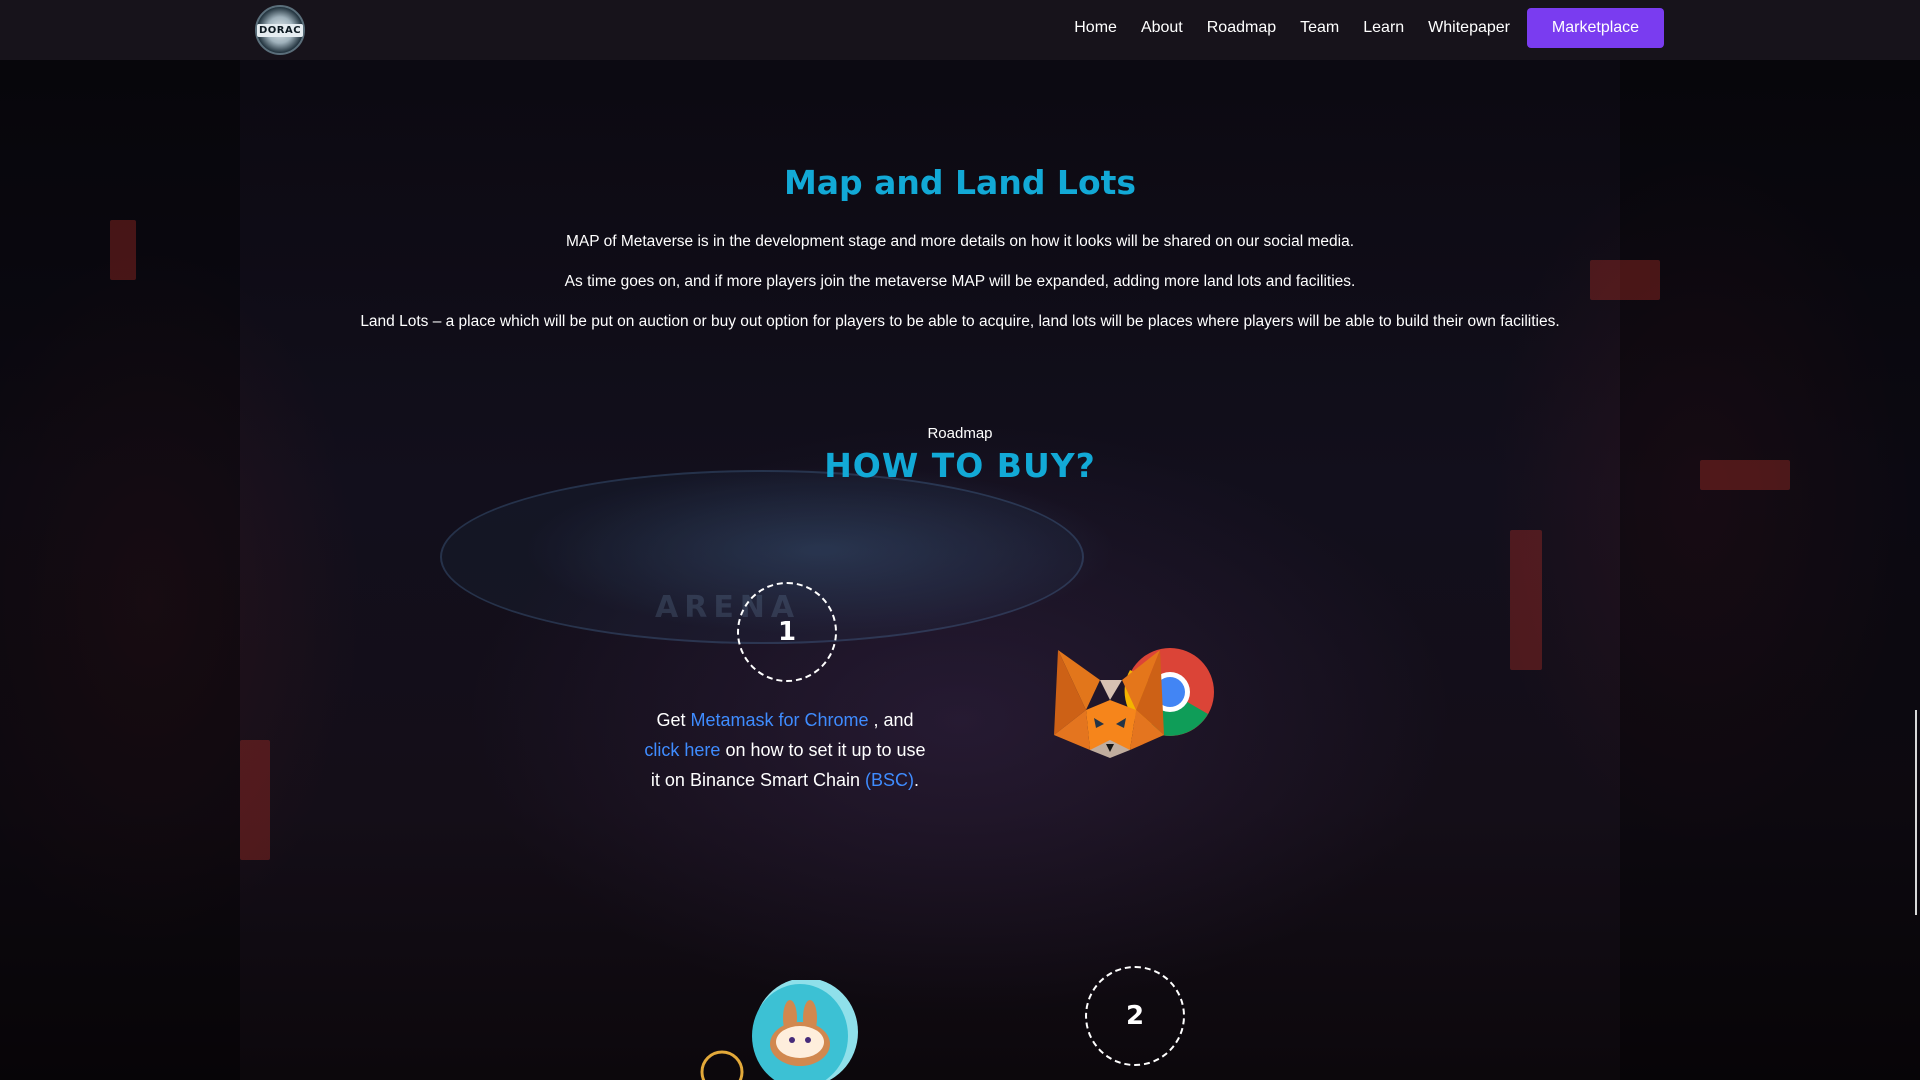  Describe the element at coordinates (1241, 28) in the screenshot. I see `nav-roadmap: Roadmap` at that location.